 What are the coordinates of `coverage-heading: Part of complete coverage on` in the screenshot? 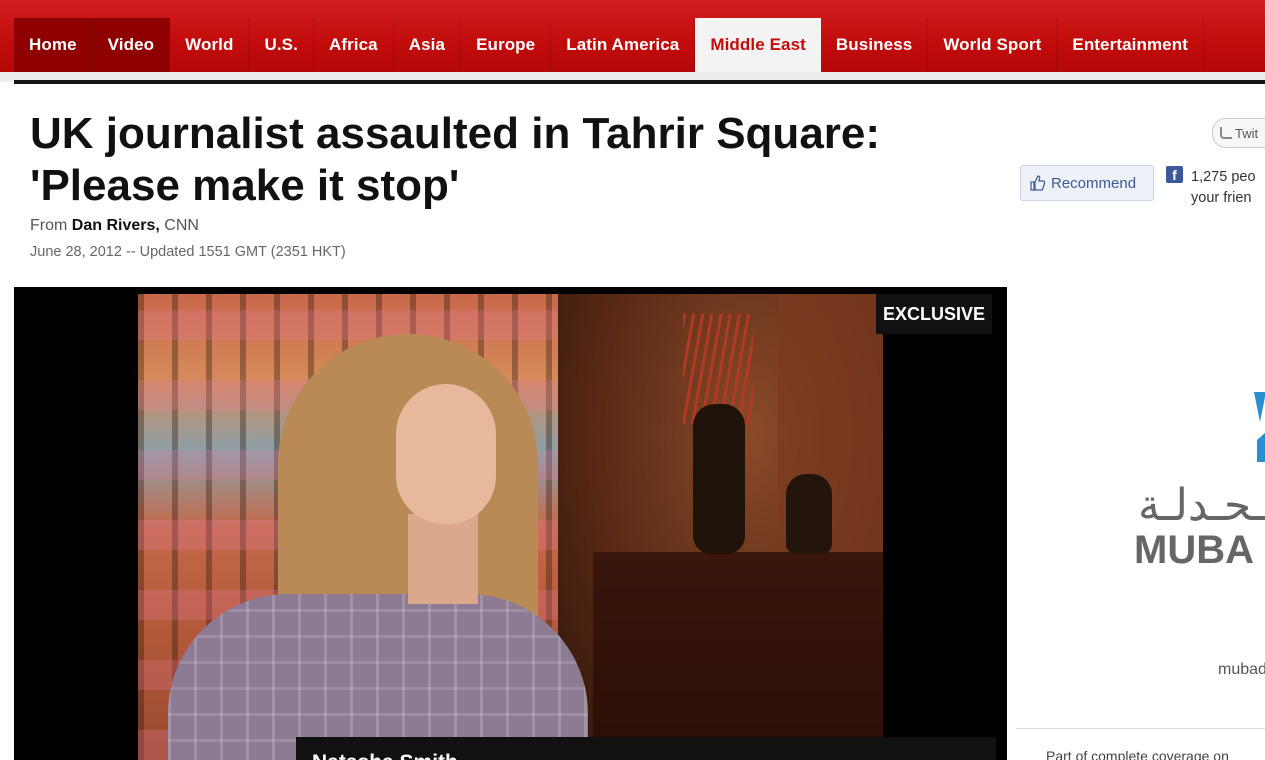 It's located at (1137, 754).